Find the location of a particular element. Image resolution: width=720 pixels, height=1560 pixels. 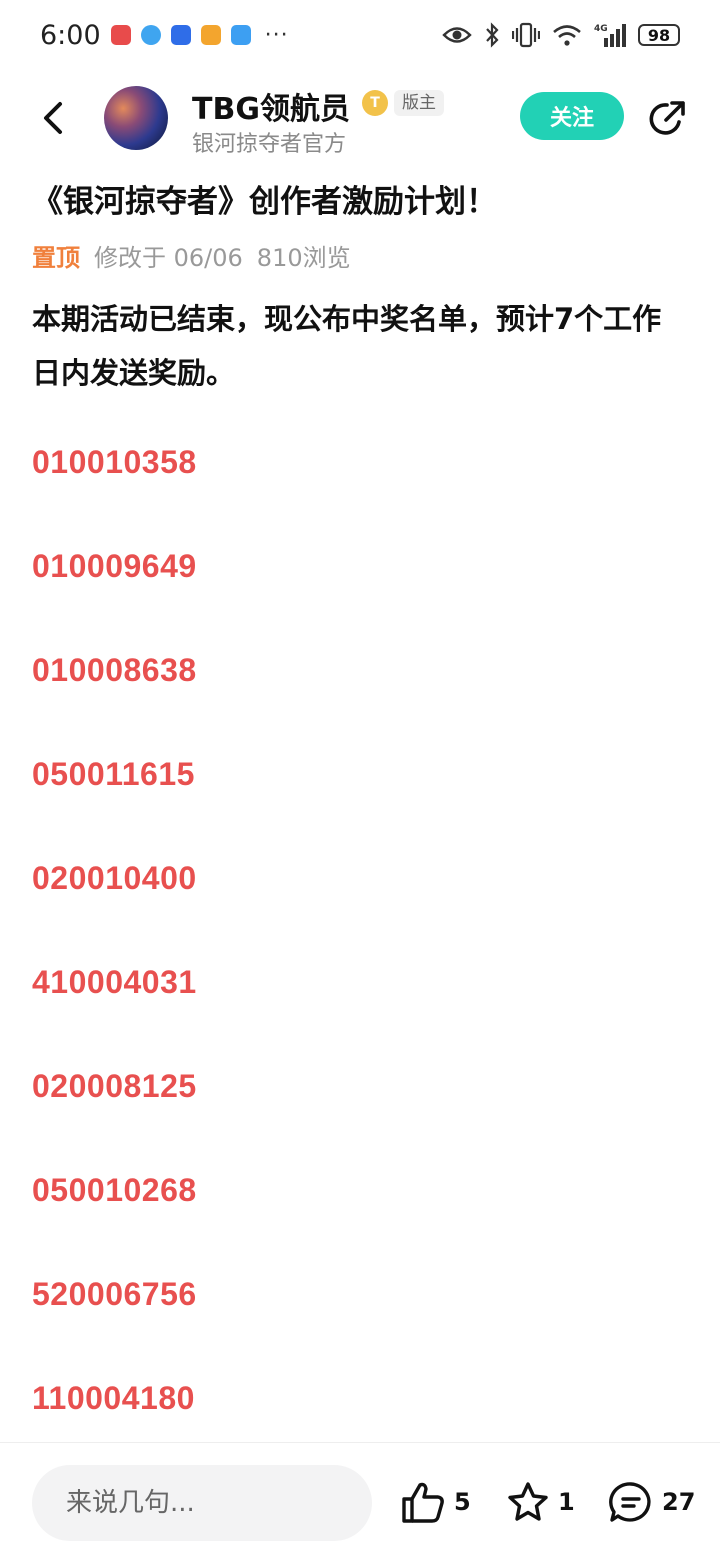

winner-id: 010009649 is located at coordinates (114, 566).